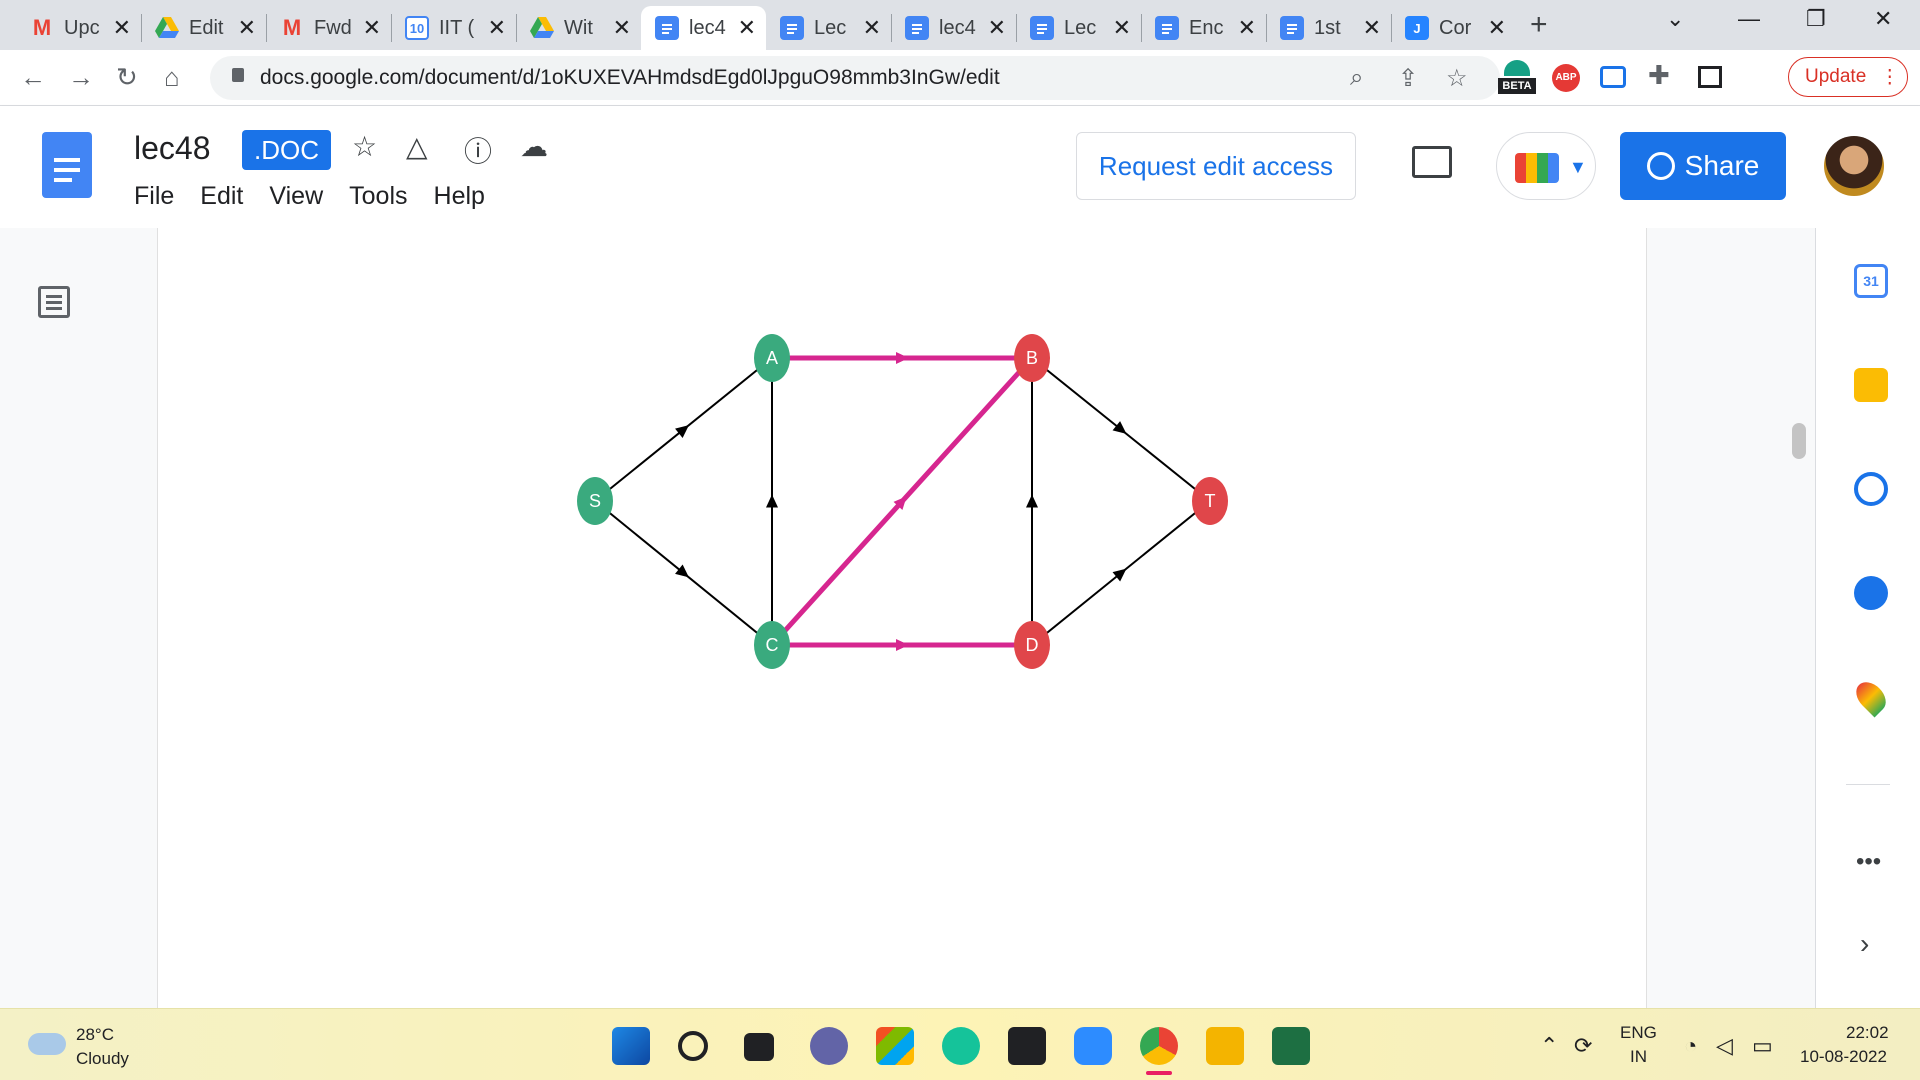  I want to click on more-icon: •••, so click(1868, 862).